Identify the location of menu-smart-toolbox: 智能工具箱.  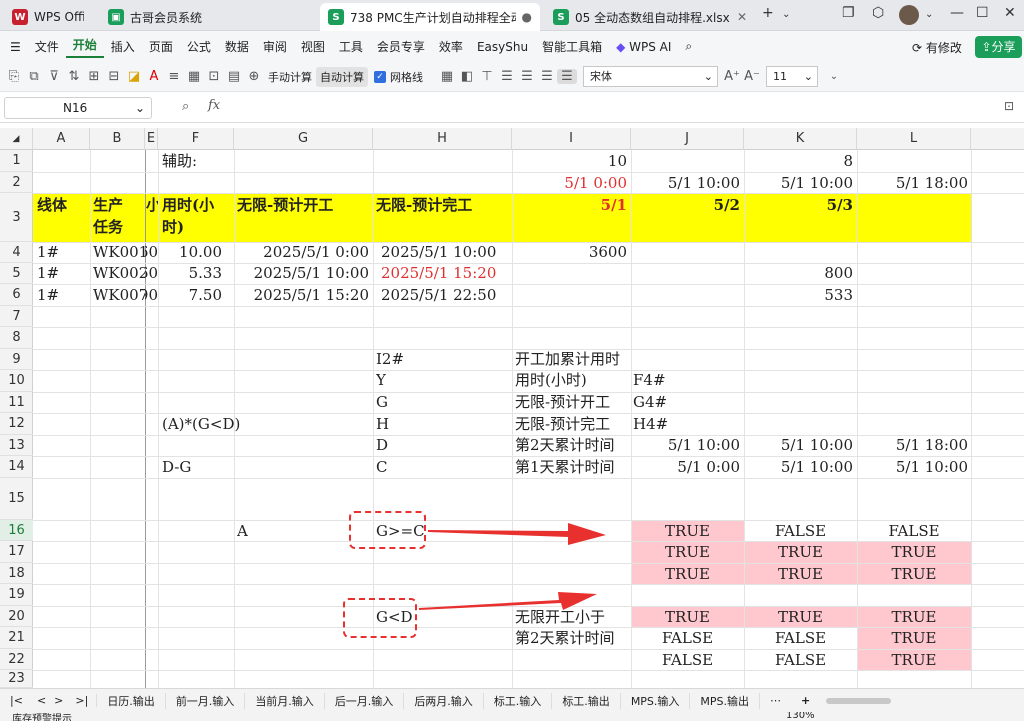
(572, 46).